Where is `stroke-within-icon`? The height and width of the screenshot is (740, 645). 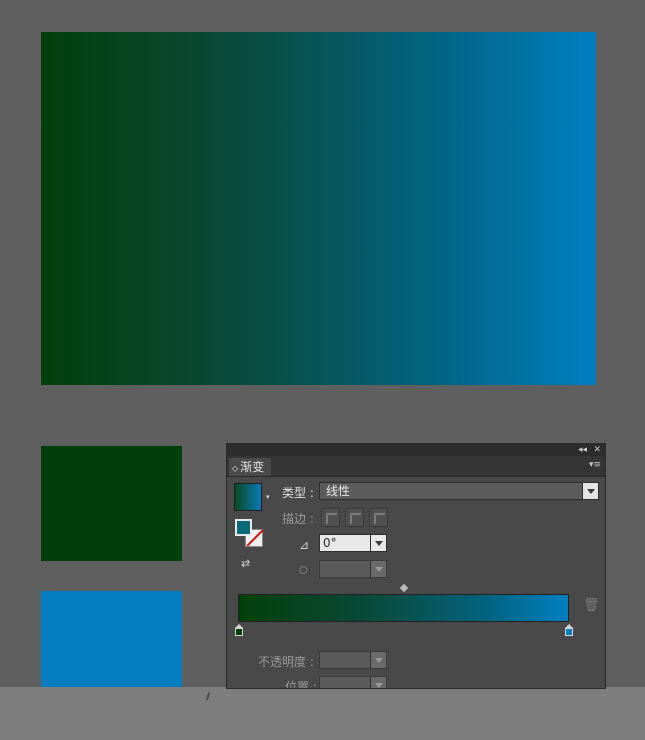 stroke-within-icon is located at coordinates (331, 518).